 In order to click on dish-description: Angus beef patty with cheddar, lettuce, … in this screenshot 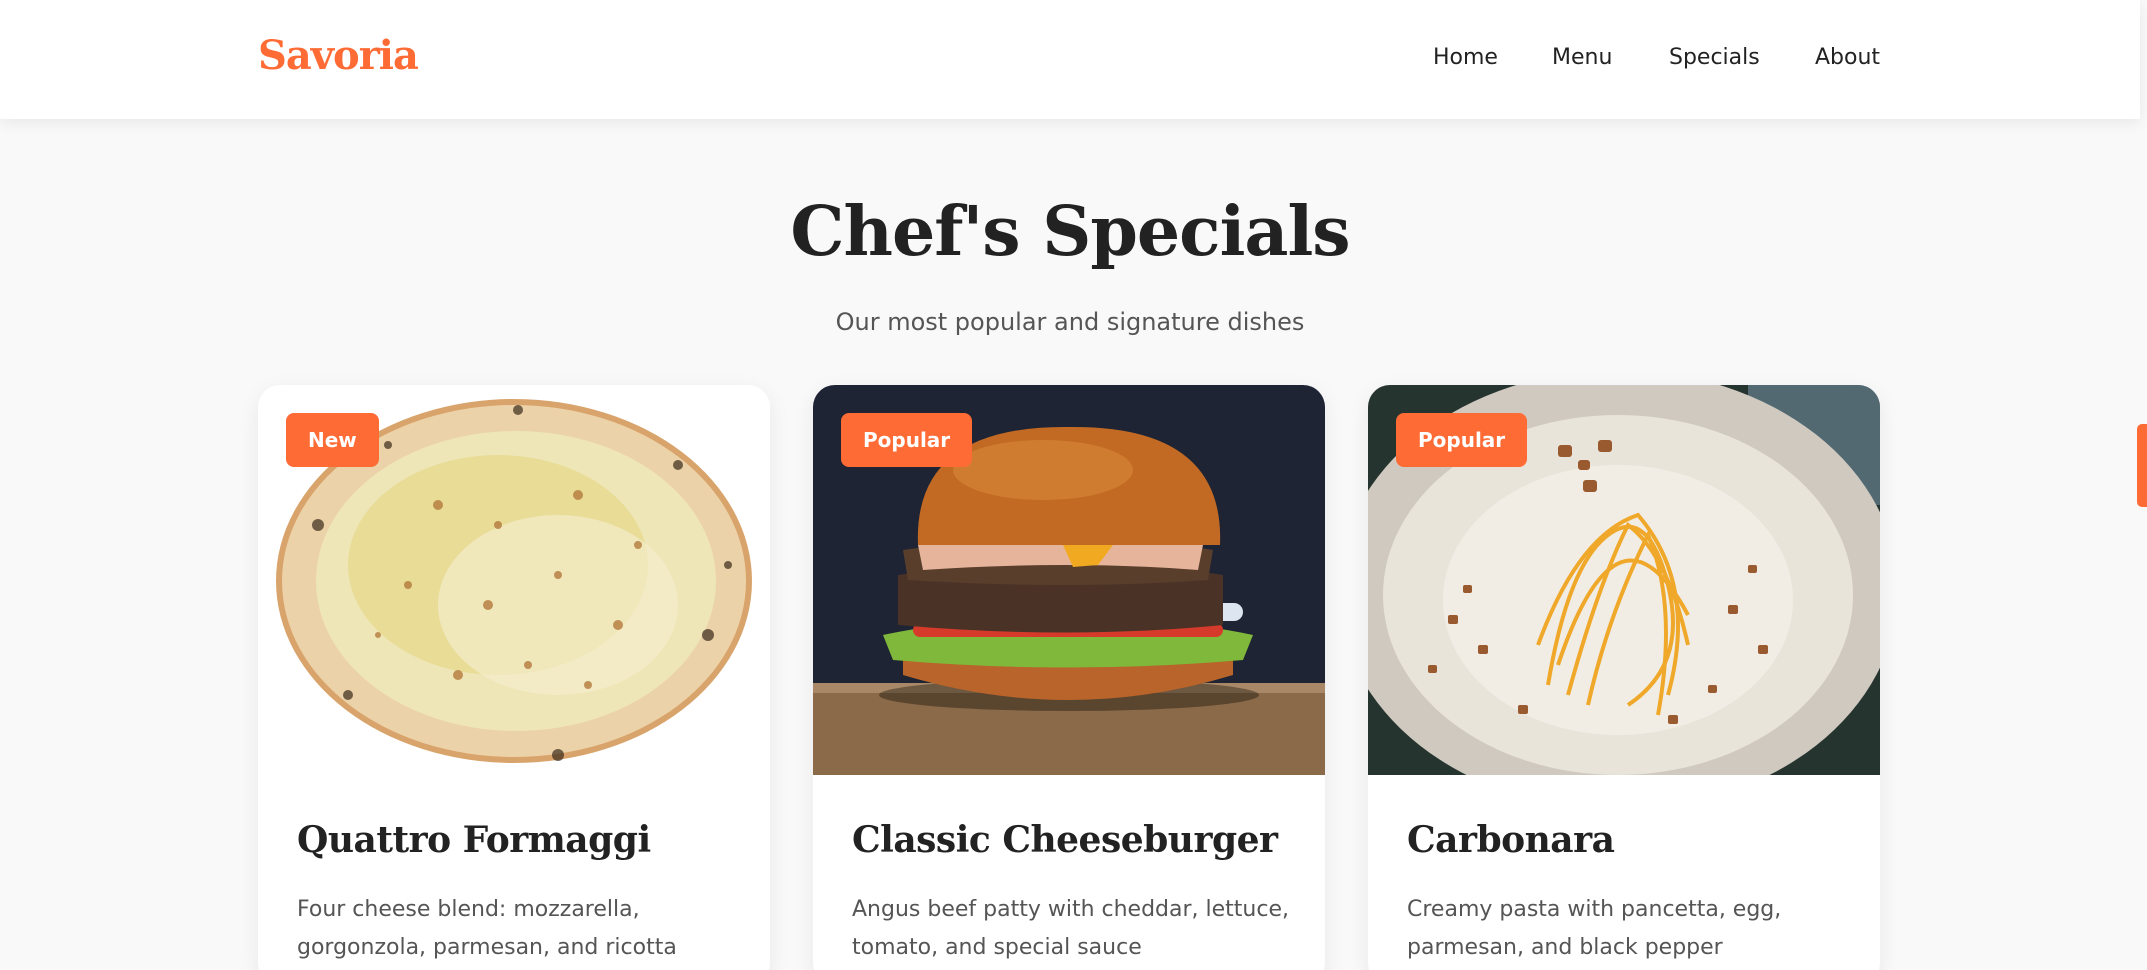, I will do `click(1070, 928)`.